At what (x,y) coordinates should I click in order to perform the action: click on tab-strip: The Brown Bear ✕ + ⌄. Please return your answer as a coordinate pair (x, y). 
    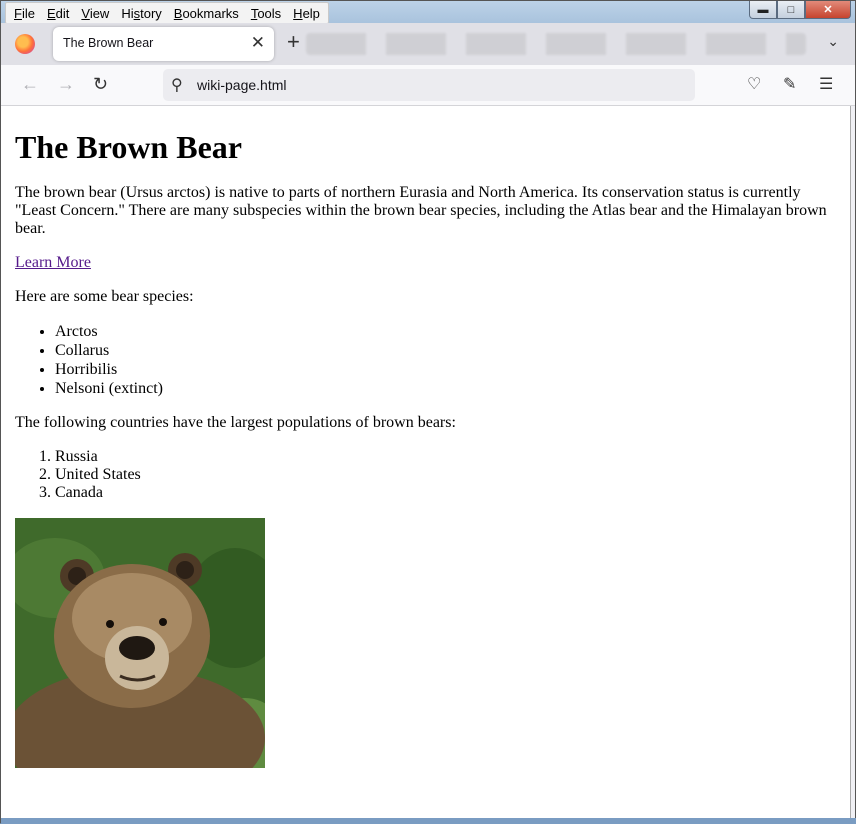
    Looking at the image, I should click on (428, 44).